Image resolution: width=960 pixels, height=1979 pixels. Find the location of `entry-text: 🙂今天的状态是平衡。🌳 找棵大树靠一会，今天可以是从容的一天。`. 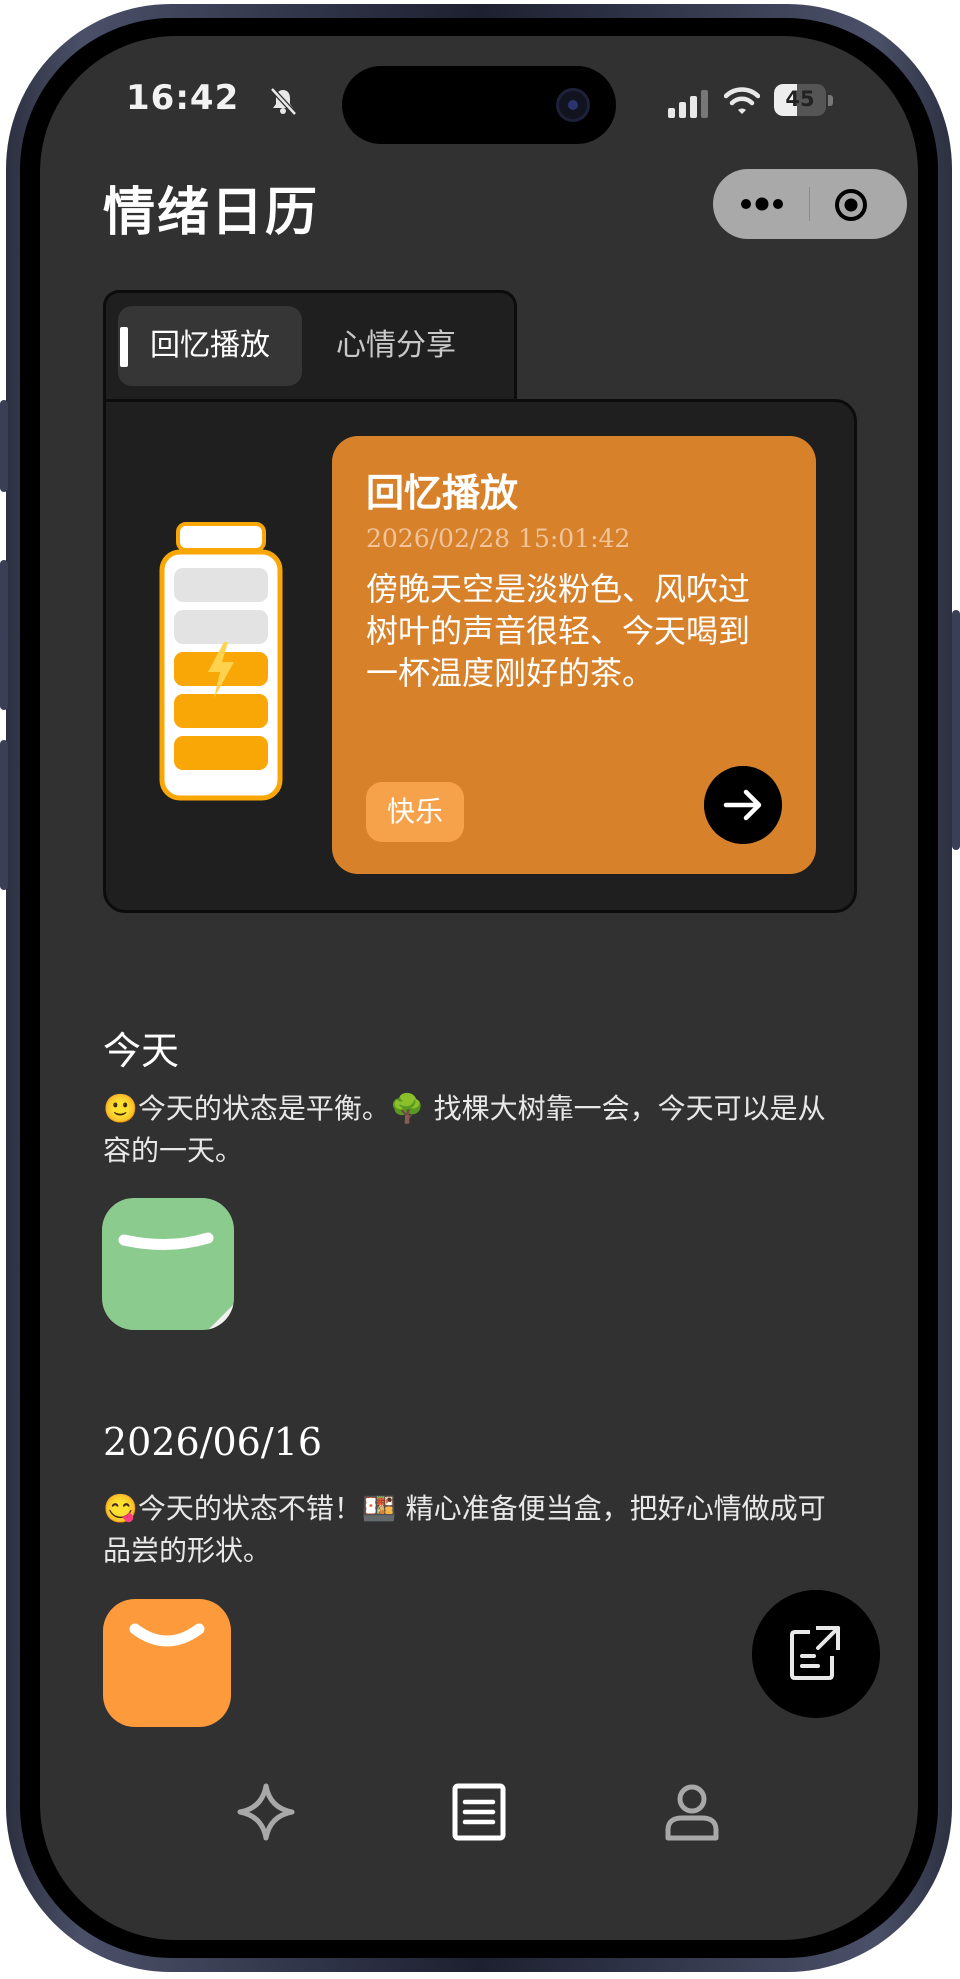

entry-text: 🙂今天的状态是平衡。🌳 找棵大树靠一会，今天可以是从容的一天。 is located at coordinates (464, 1129).